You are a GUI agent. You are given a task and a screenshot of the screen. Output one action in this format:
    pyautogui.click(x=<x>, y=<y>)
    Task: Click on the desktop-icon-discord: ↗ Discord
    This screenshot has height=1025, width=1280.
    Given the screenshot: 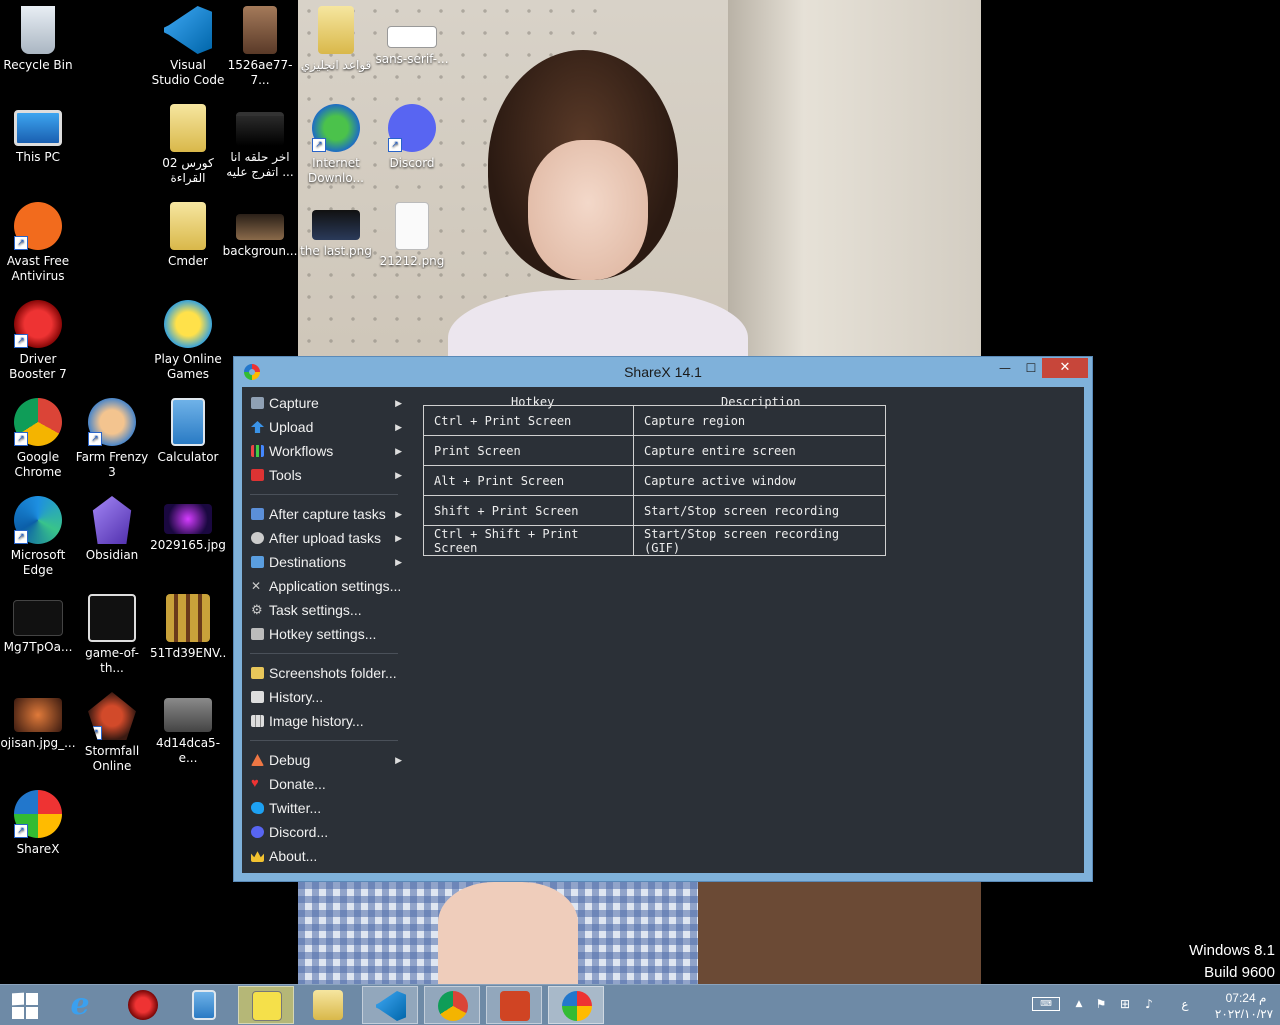 What is the action you would take?
    pyautogui.click(x=412, y=134)
    